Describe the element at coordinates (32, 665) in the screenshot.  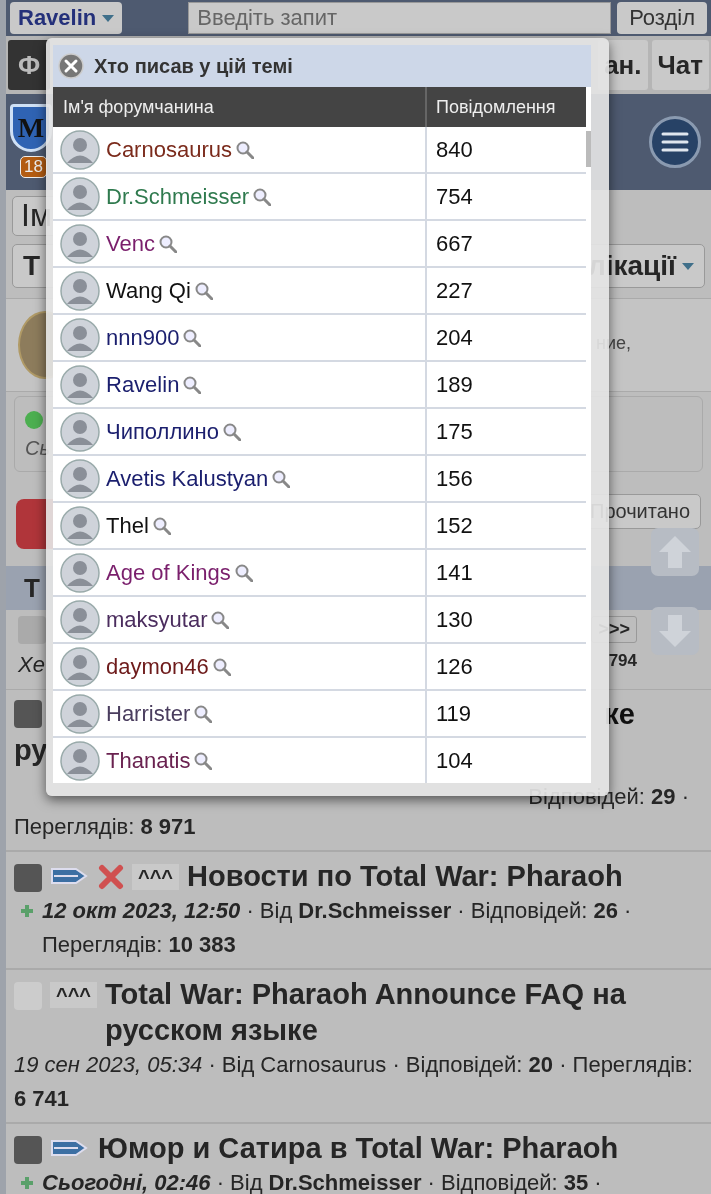
I see `topic-date: Хе` at that location.